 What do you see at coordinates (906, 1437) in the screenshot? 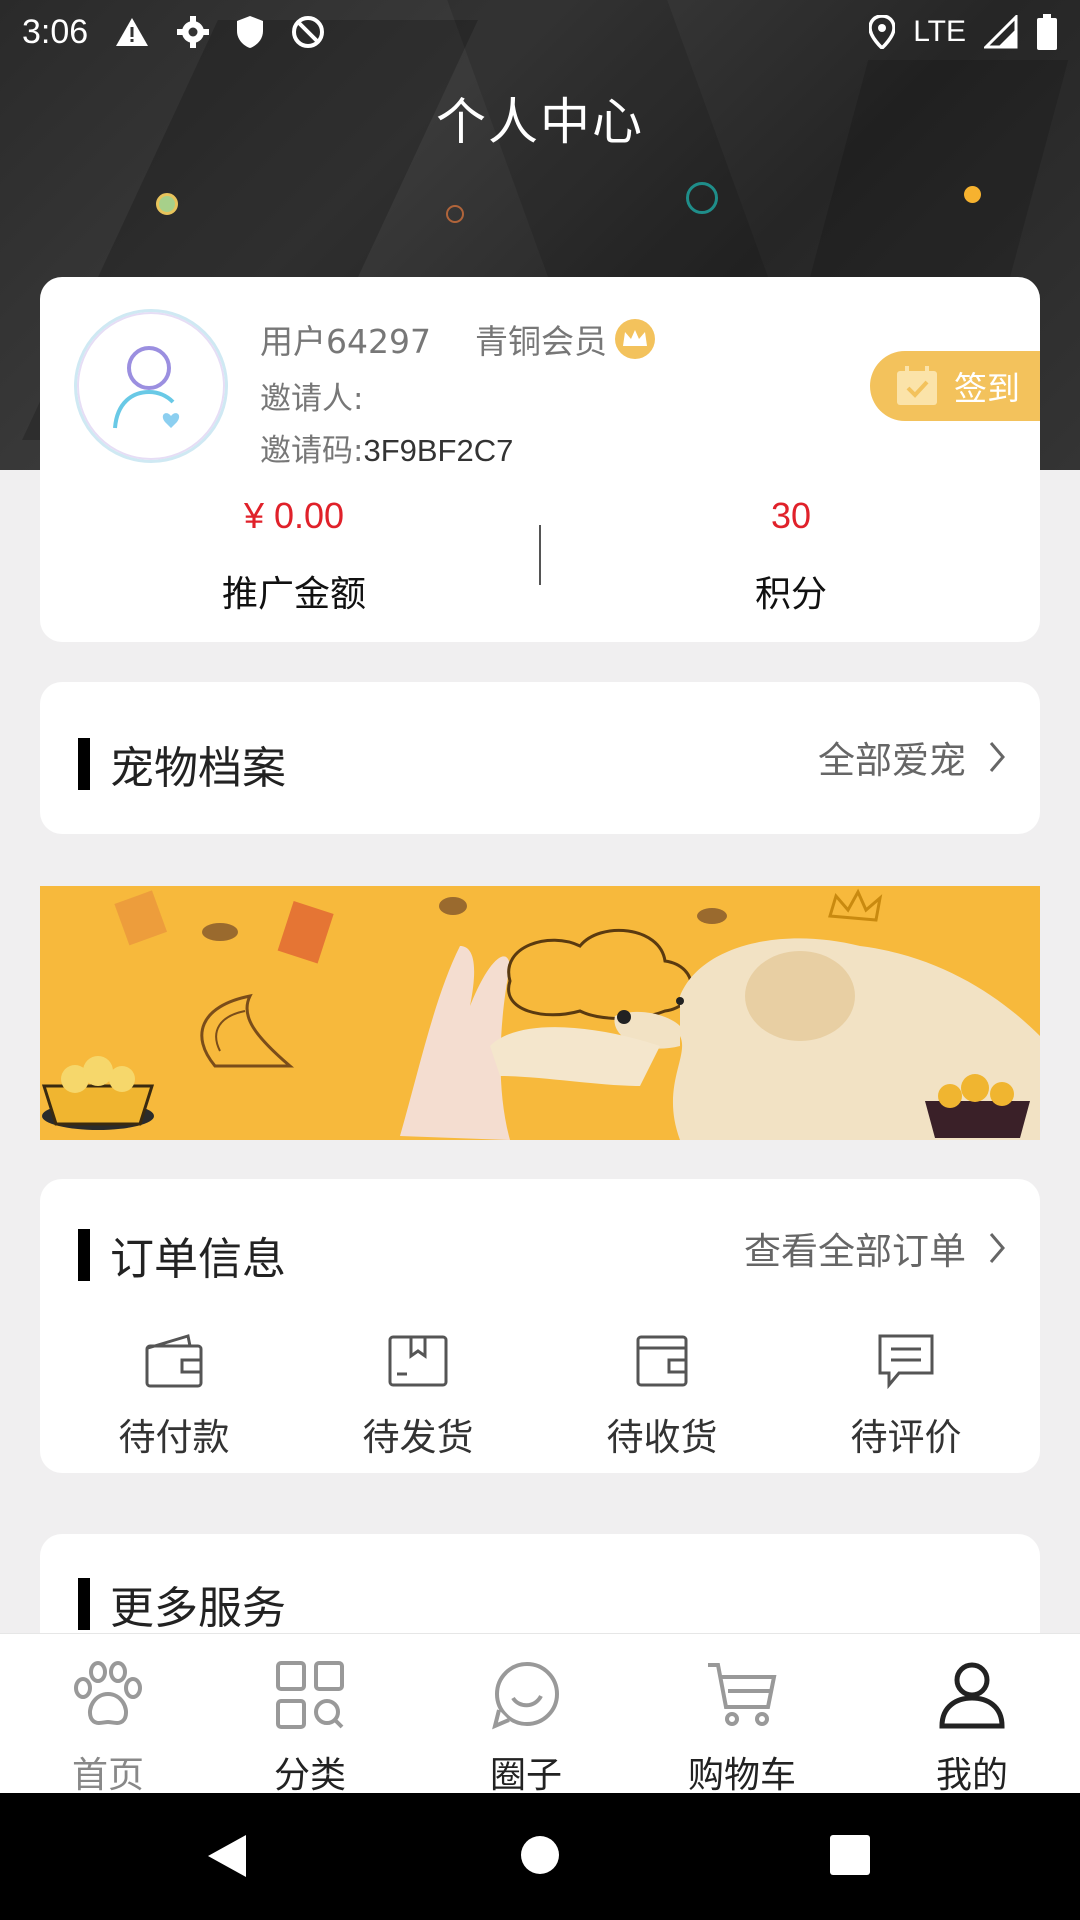
I see `order-pending-review-label: 待评价` at bounding box center [906, 1437].